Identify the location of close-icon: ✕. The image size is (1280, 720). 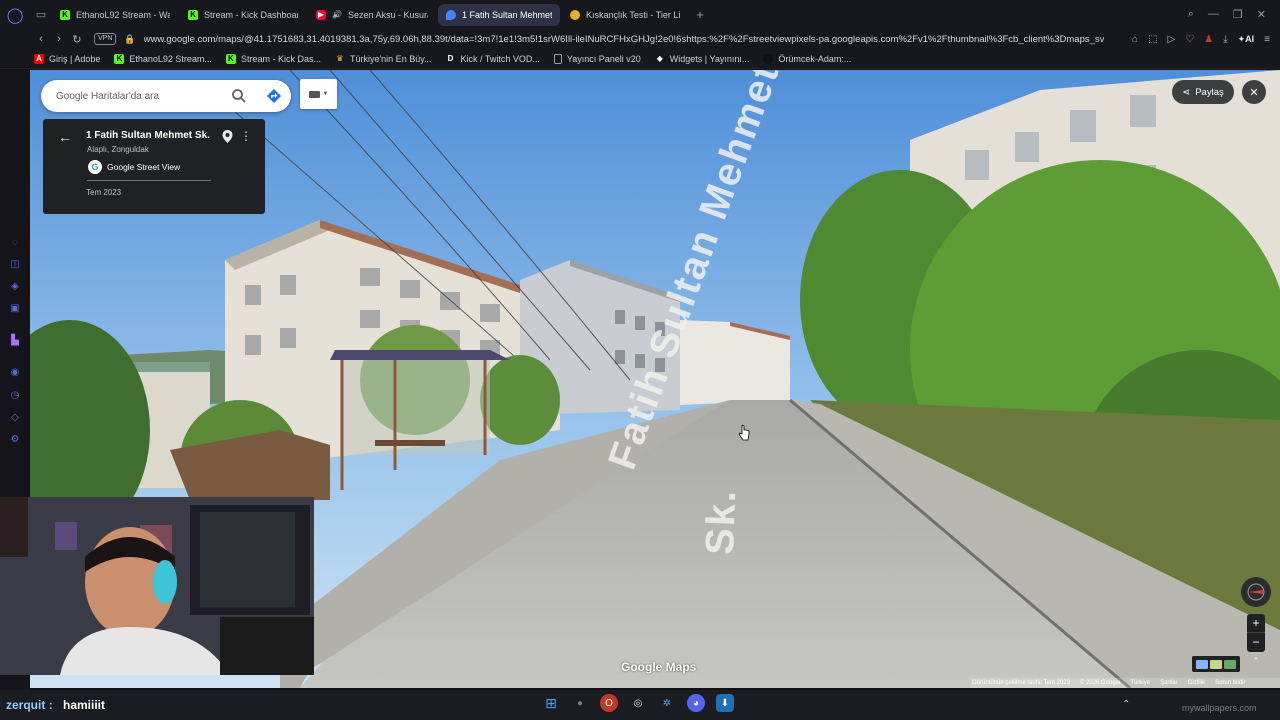
(1254, 92).